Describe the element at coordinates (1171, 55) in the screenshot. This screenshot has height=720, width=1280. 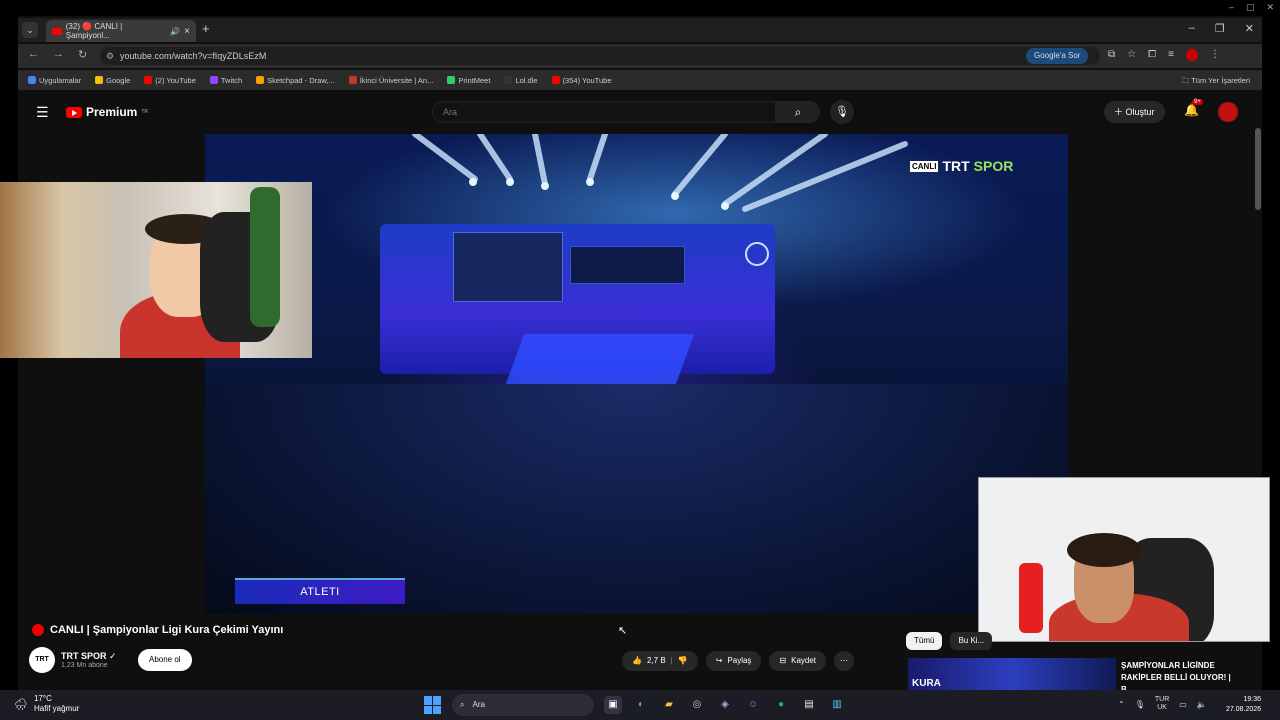
I see `media-icon: ≡` at that location.